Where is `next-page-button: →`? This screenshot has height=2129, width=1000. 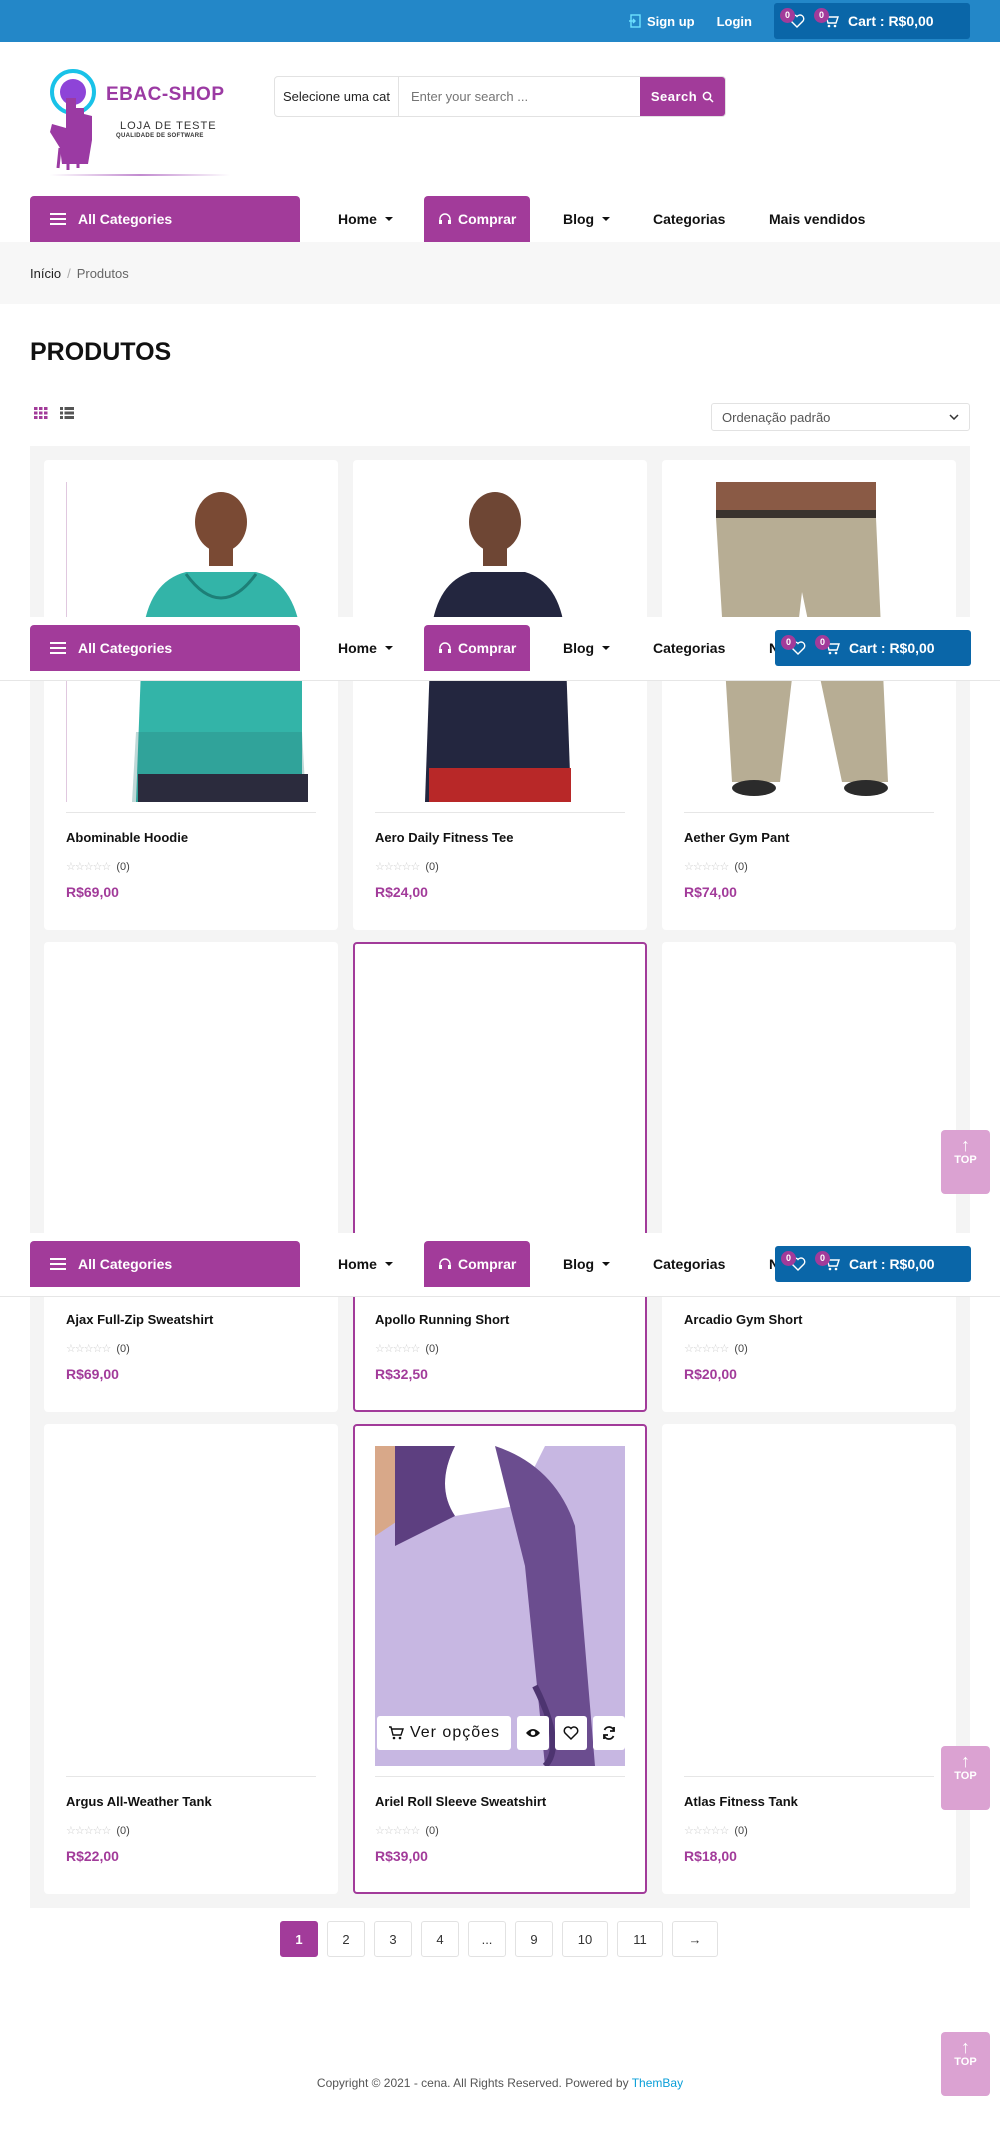 next-page-button: → is located at coordinates (695, 1939).